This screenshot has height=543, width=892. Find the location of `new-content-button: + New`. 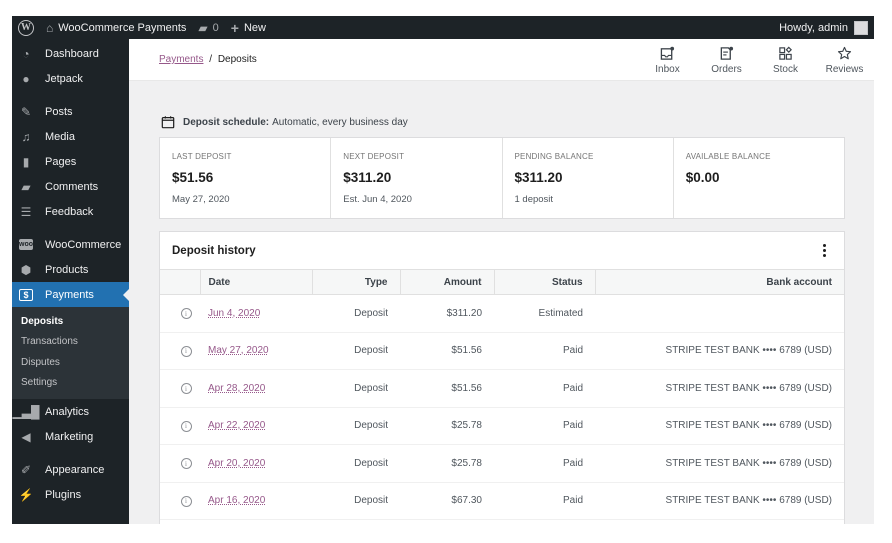

new-content-button: + New is located at coordinates (248, 27).